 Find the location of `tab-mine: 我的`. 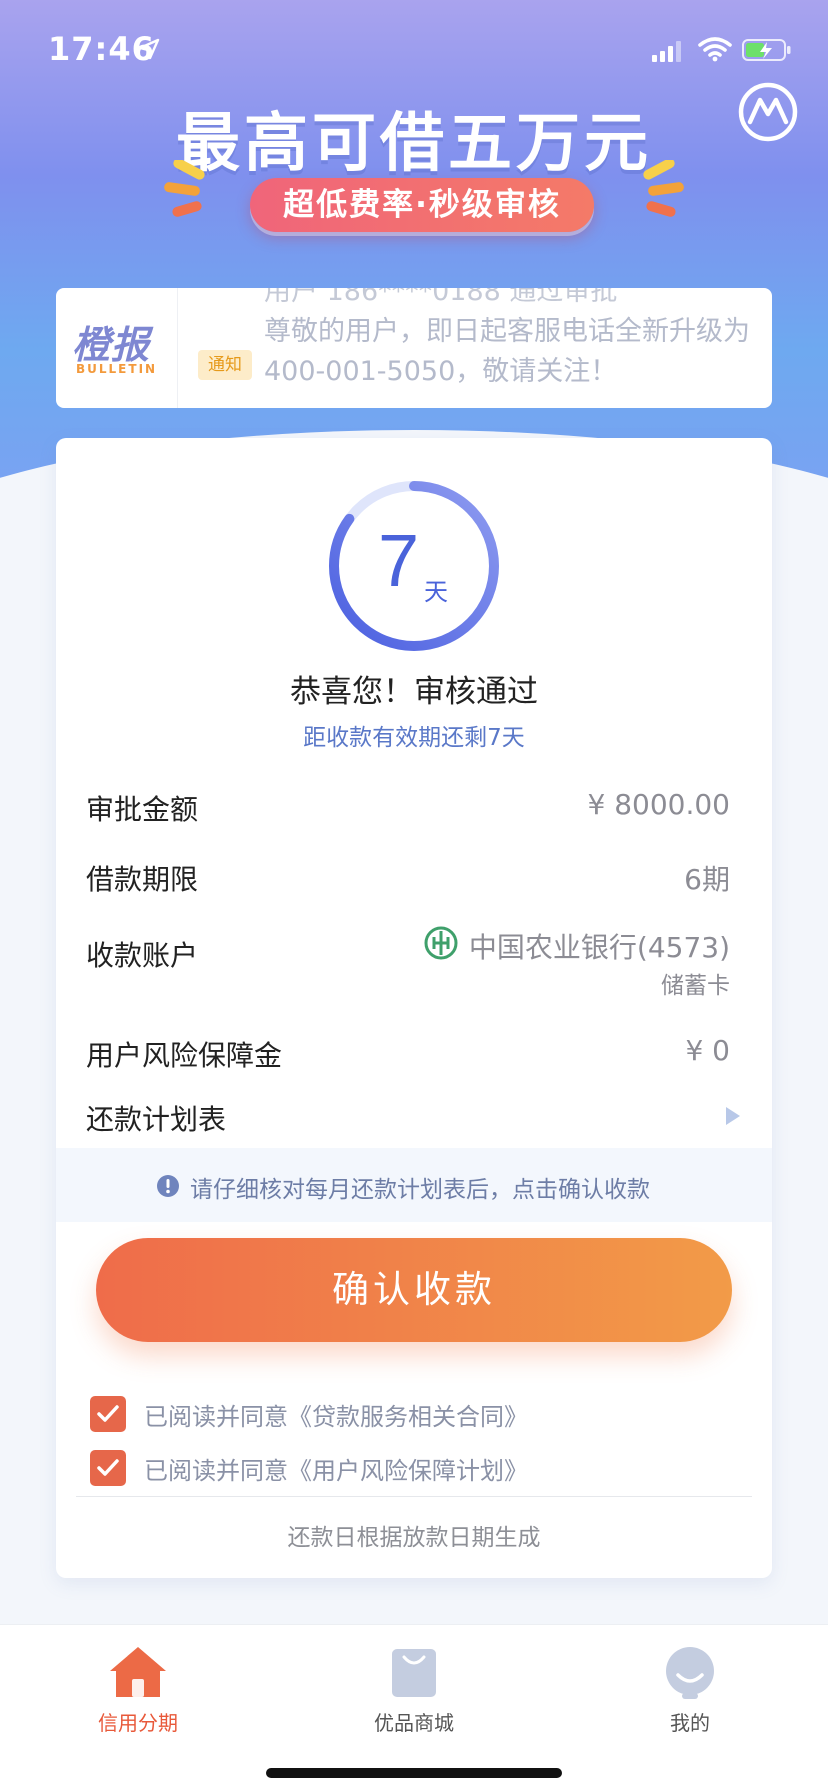

tab-mine: 我的 is located at coordinates (690, 1695).